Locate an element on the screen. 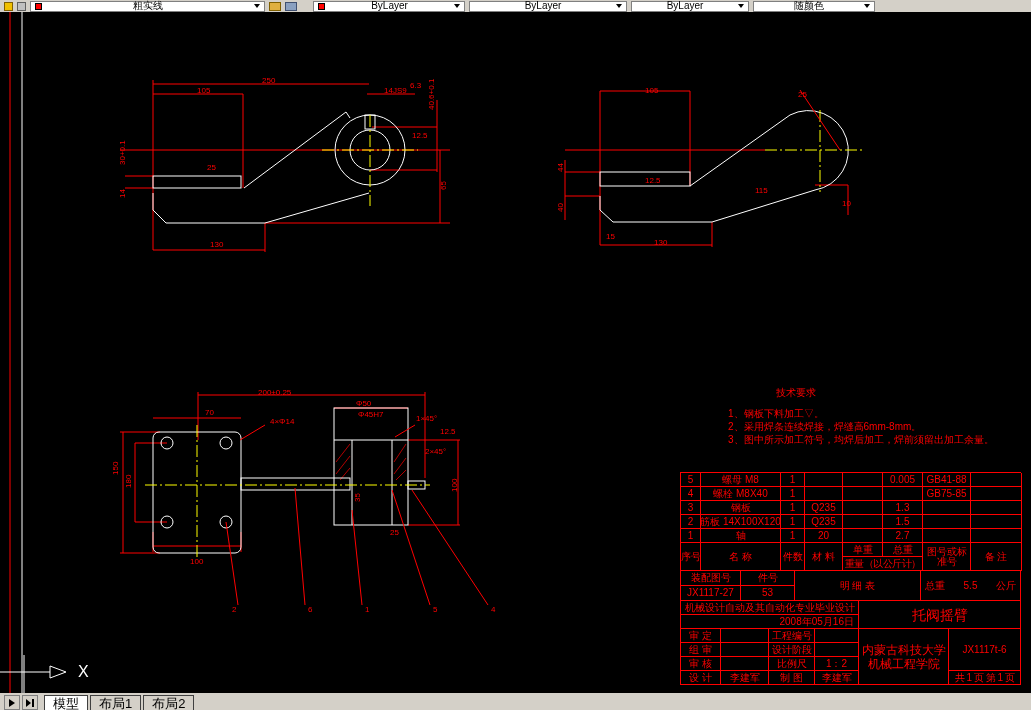 Image resolution: width=1031 pixels, height=710 pixels. layout-tab: 布局1 is located at coordinates (116, 702).